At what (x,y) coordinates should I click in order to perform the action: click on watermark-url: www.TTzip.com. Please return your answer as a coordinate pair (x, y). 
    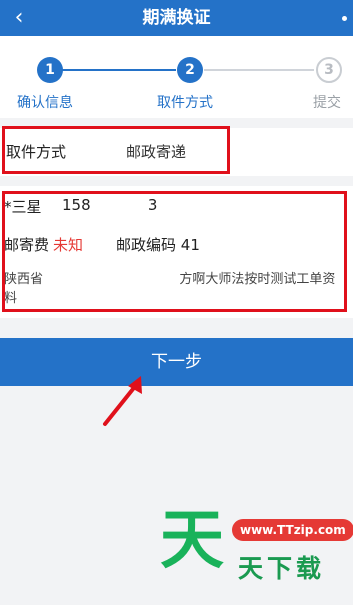
    Looking at the image, I should click on (292, 530).